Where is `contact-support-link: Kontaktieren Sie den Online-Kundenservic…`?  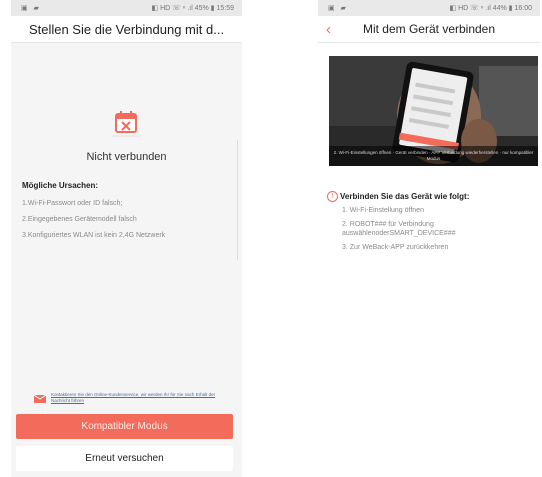
contact-support-link: Kontaktieren Sie den Online-Kundenservic… is located at coordinates (133, 400).